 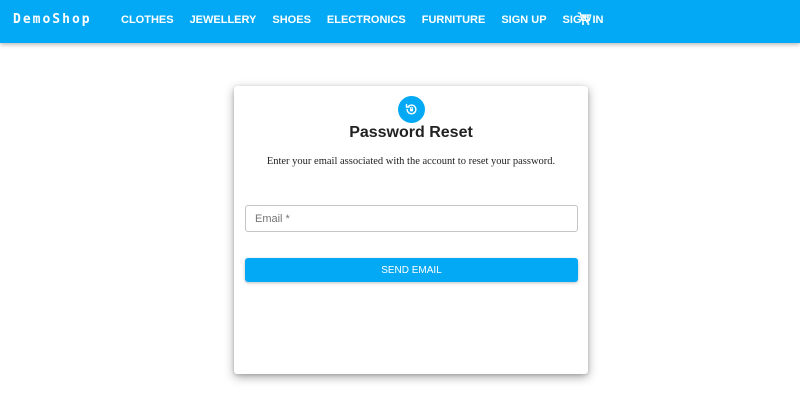 I want to click on nav-item-shoes: SHOES, so click(x=291, y=20).